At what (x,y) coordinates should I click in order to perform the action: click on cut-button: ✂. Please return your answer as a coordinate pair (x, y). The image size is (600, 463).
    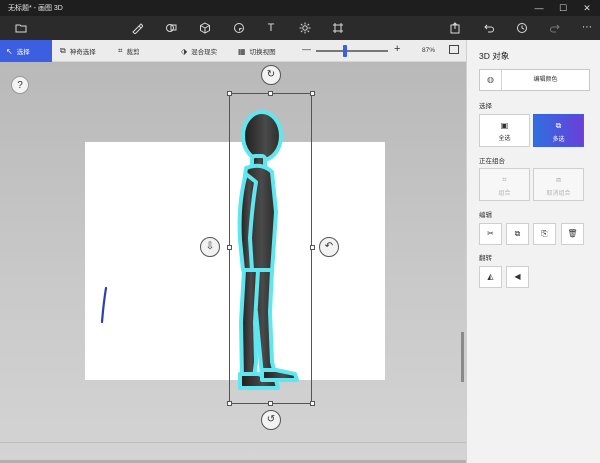
    Looking at the image, I should click on (490, 234).